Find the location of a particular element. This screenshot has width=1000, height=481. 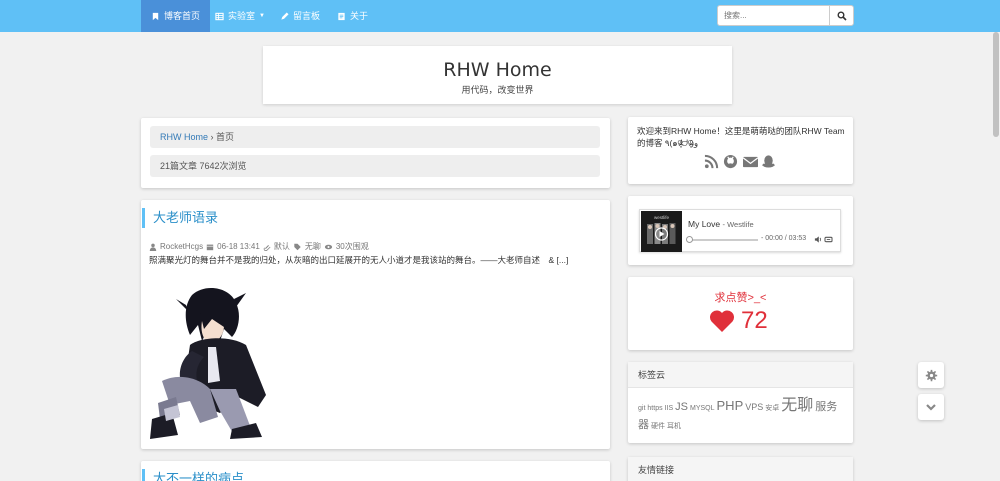

pencil-icon is located at coordinates (285, 15).